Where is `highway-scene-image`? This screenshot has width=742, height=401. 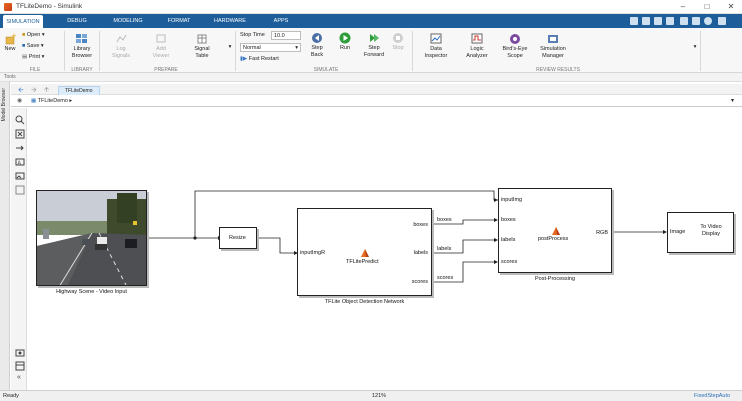 highway-scene-image is located at coordinates (91, 238).